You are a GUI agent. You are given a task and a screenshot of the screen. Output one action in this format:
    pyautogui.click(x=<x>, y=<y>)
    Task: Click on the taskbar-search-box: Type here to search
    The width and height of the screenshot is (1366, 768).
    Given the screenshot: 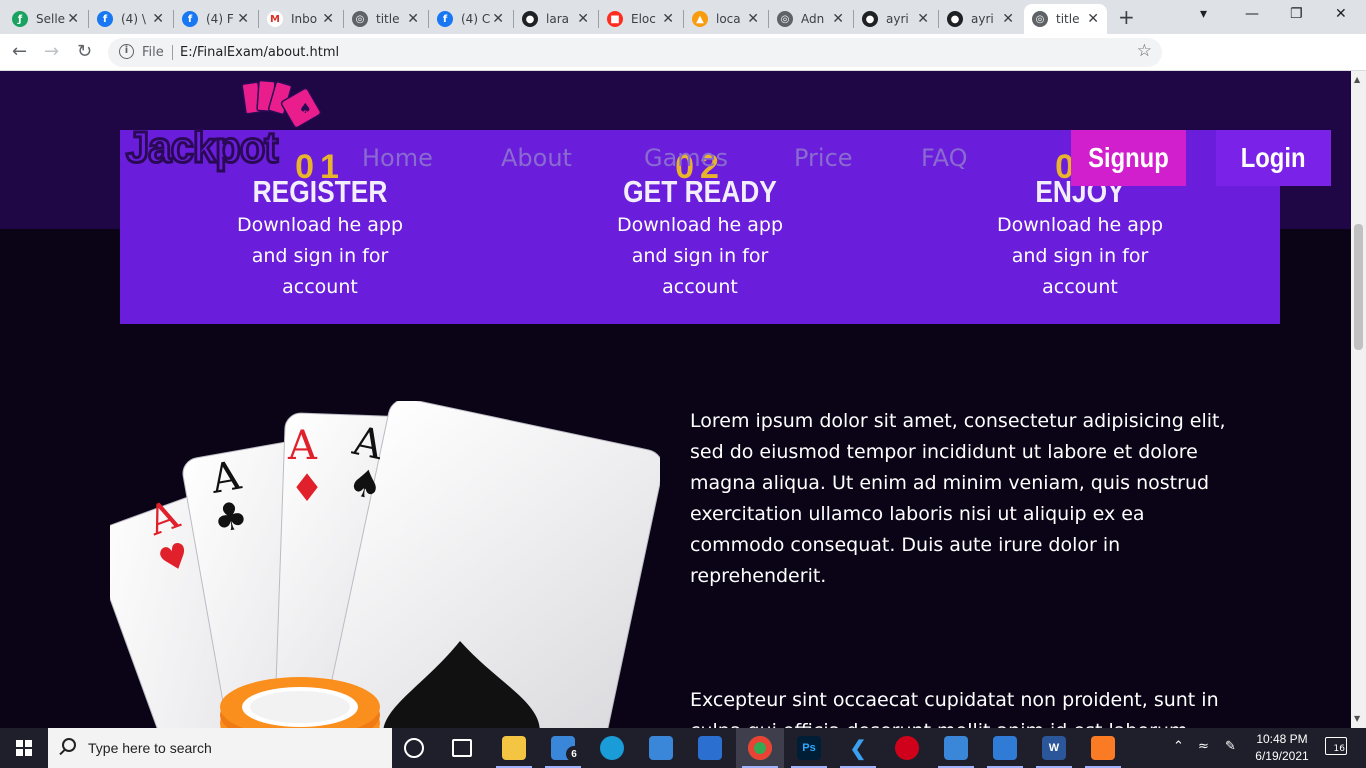 What is the action you would take?
    pyautogui.click(x=220, y=748)
    